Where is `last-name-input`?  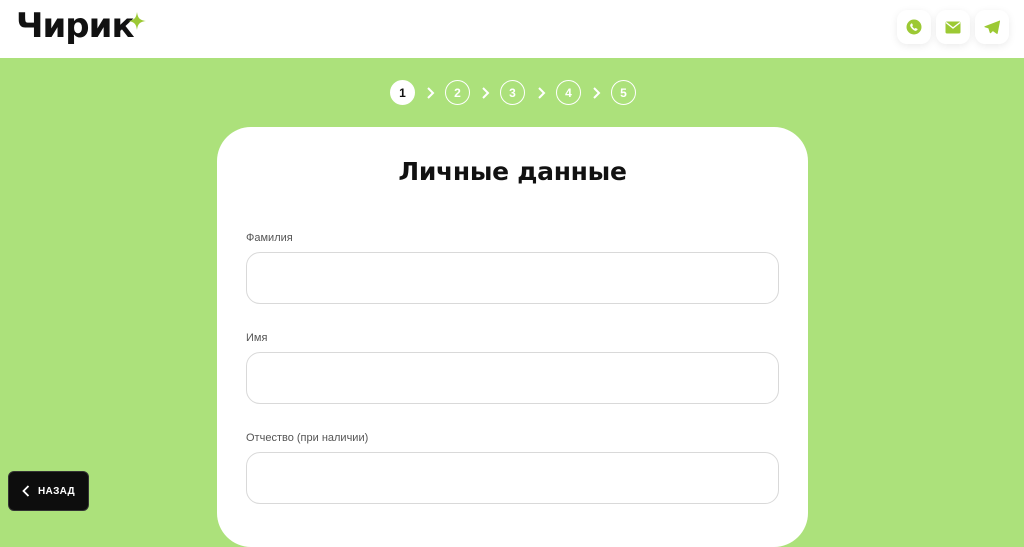 last-name-input is located at coordinates (512, 278).